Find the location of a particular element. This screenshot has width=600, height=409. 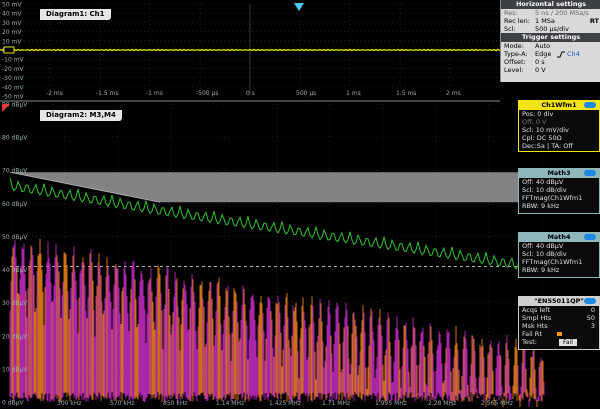

trigger-type-label: Type-A: is located at coordinates (516, 54).